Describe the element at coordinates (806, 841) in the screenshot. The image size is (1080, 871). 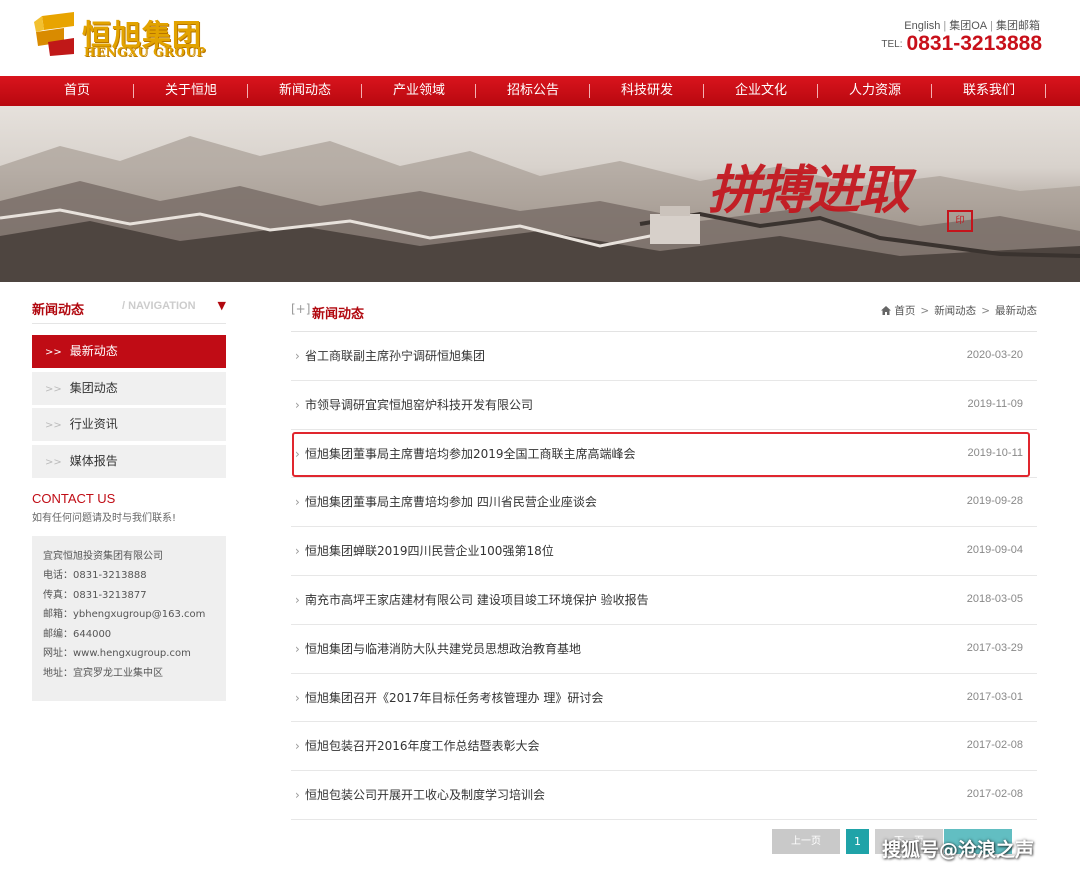
I see `prev-page-button: 上一页` at that location.